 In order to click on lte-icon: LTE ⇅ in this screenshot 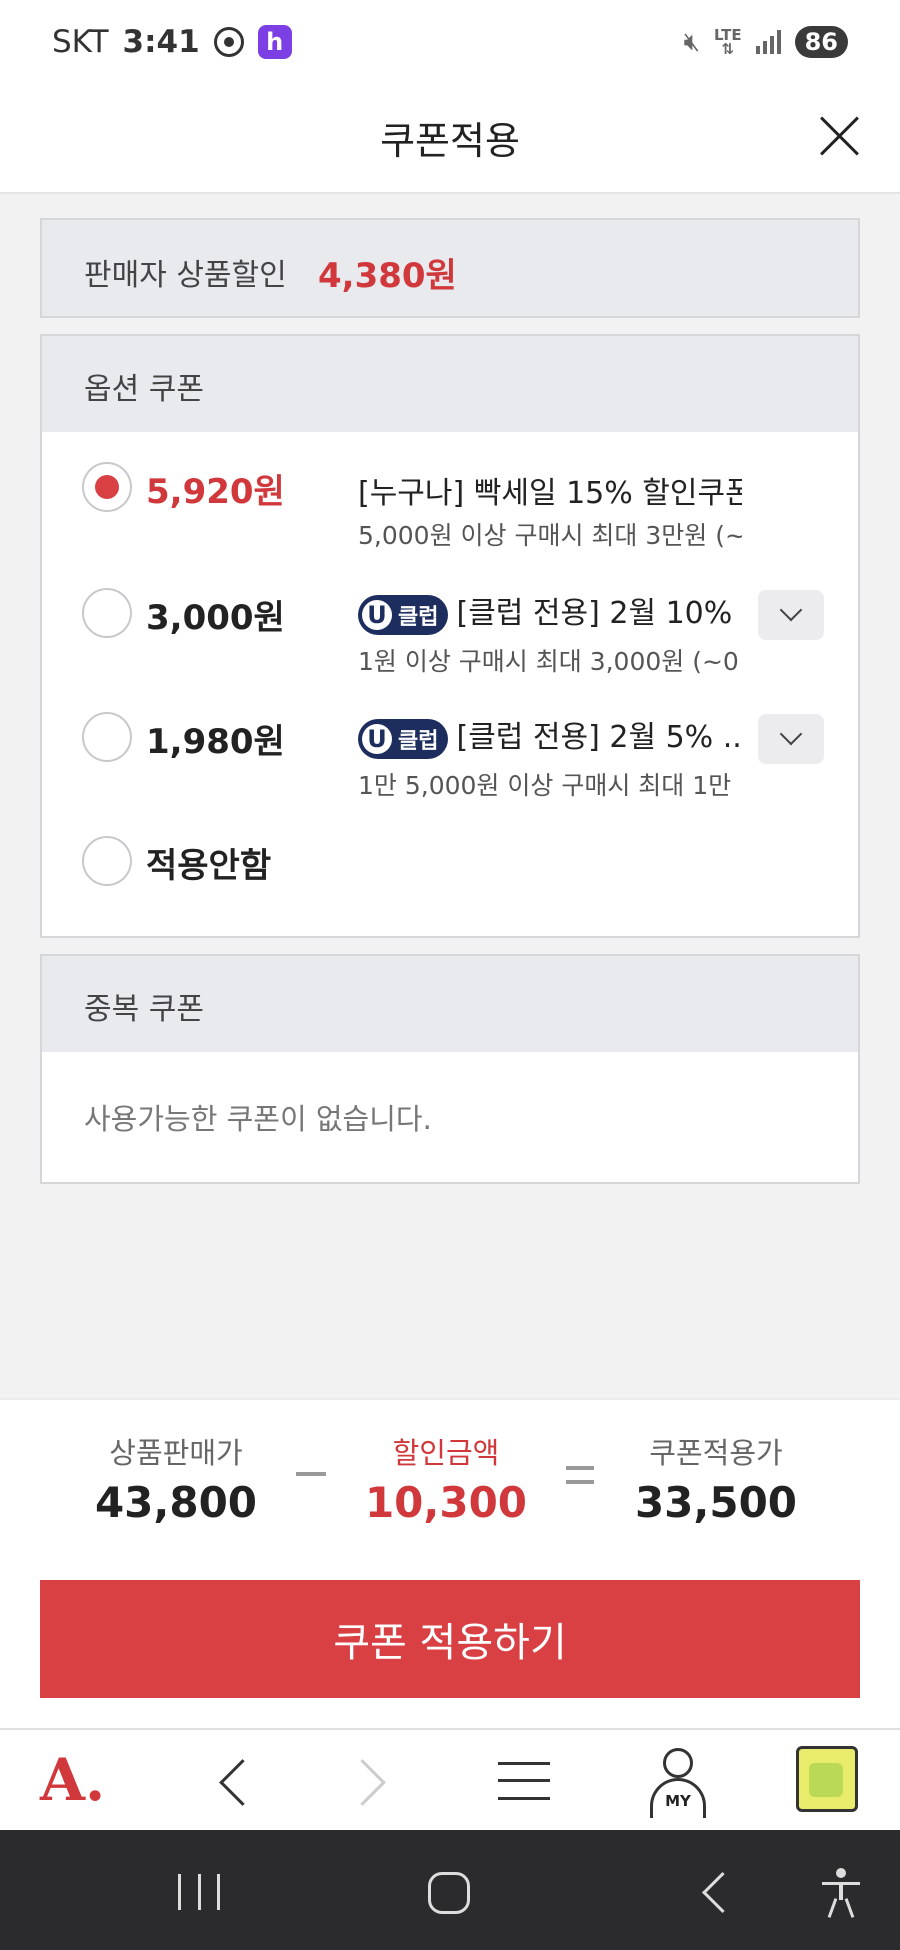, I will do `click(728, 42)`.